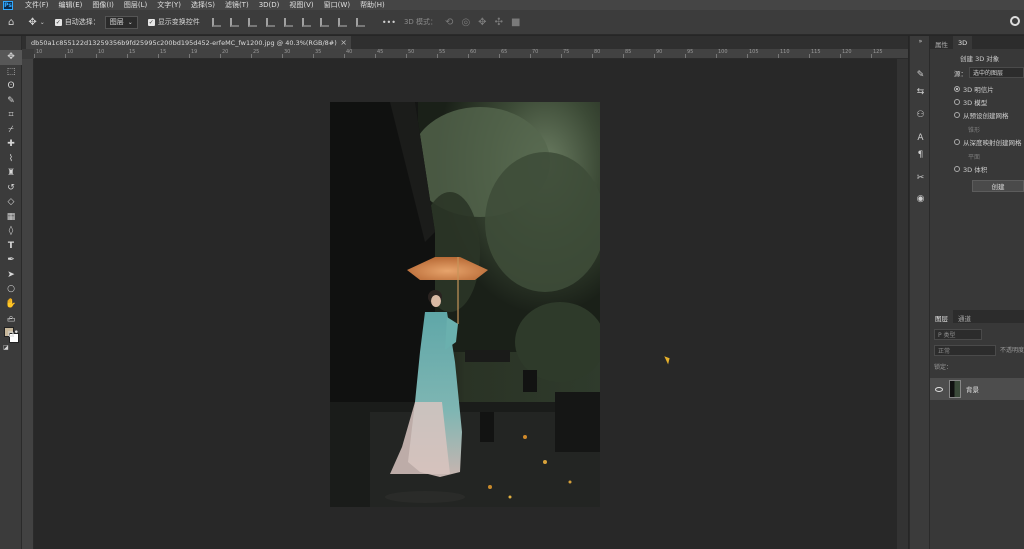  What do you see at coordinates (965, 350) in the screenshot?
I see `blend-mode-dropdown: 正常` at bounding box center [965, 350].